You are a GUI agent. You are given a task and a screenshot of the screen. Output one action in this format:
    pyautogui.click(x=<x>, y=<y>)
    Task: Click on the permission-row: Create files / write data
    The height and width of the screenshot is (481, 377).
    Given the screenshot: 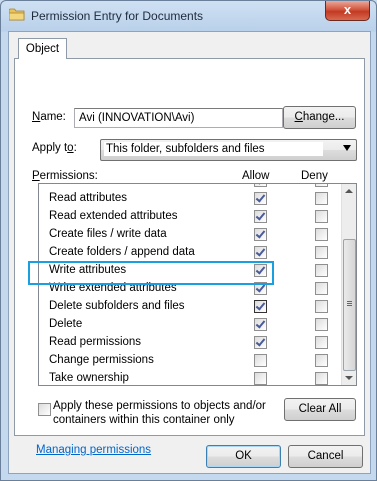 What is the action you would take?
    pyautogui.click(x=190, y=235)
    